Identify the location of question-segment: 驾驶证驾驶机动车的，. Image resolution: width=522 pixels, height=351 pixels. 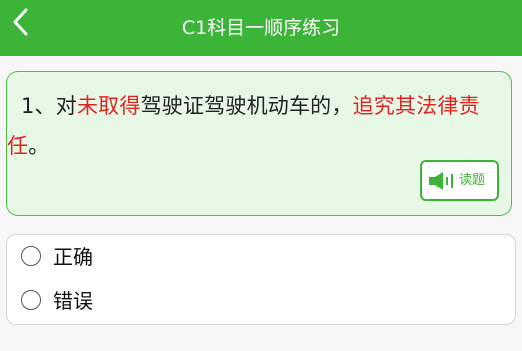
(246, 106).